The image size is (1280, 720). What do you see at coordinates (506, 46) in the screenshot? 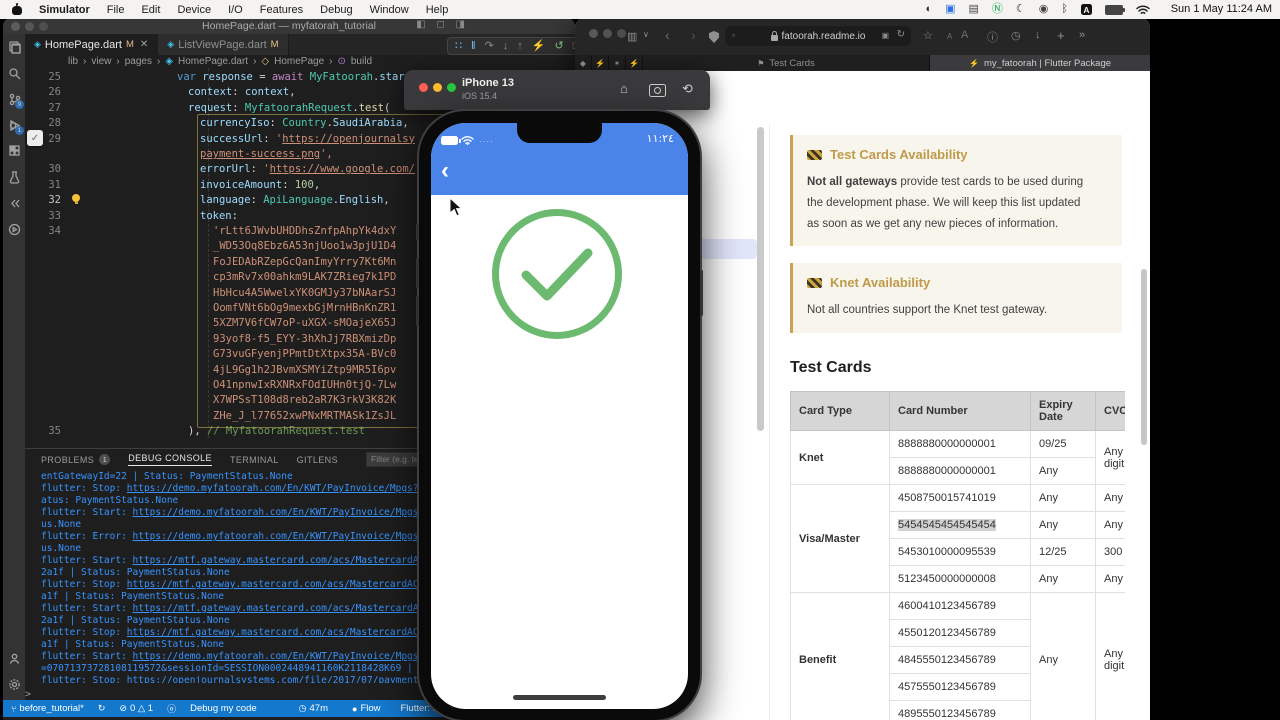
I see `step-into-icon: ↓` at bounding box center [506, 46].